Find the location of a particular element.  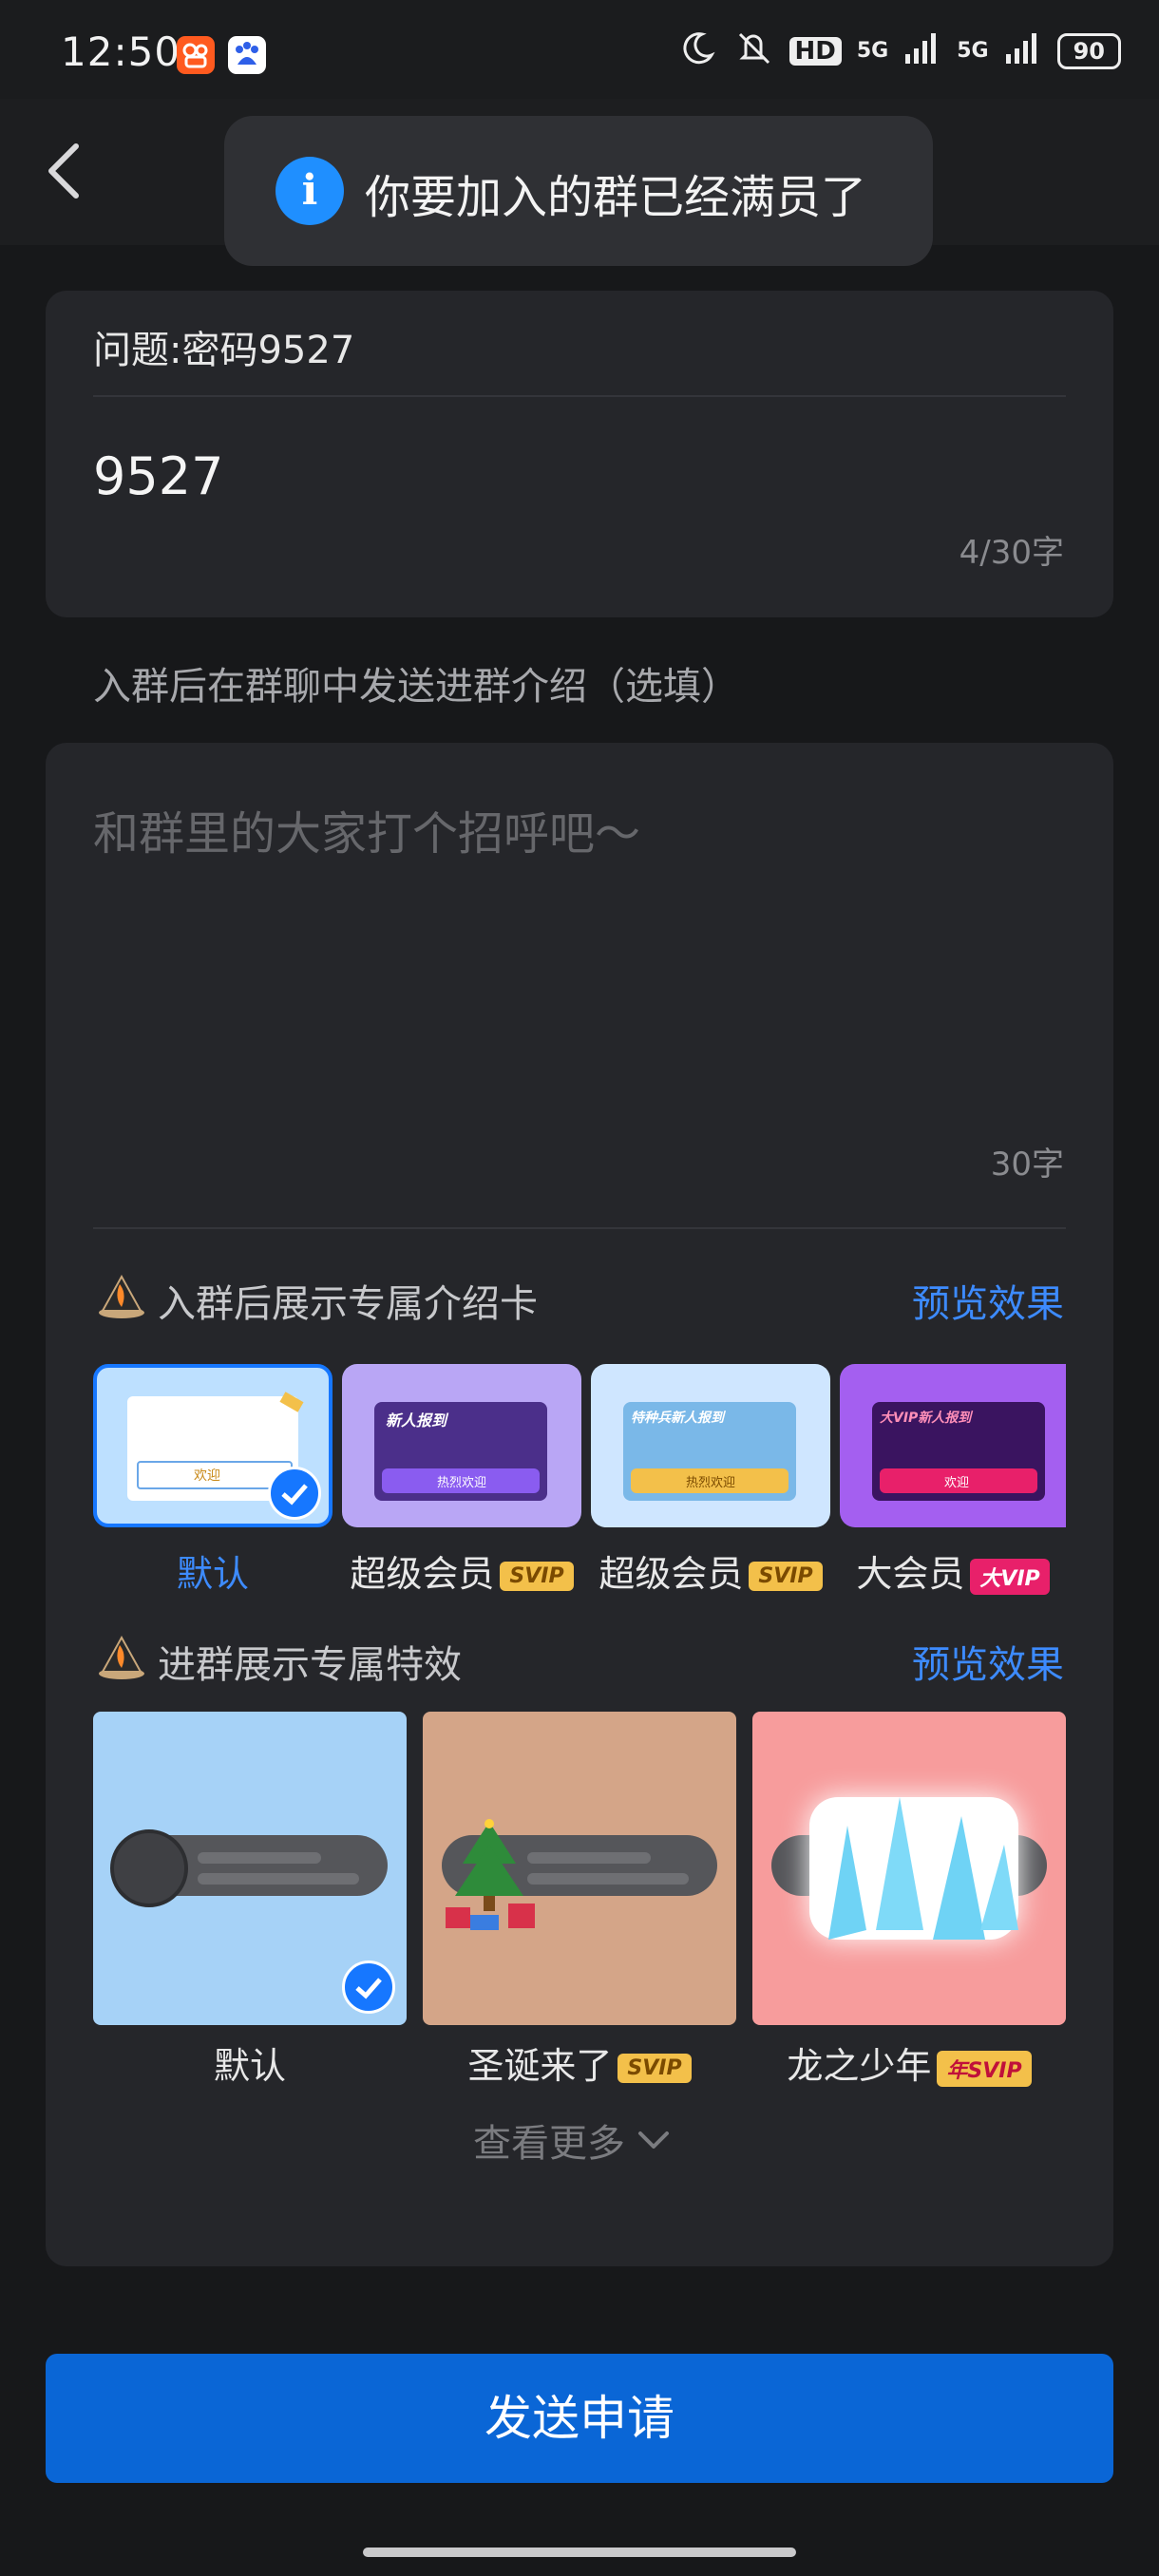

status-icons: HD 5G 5G 90 is located at coordinates (900, 50).